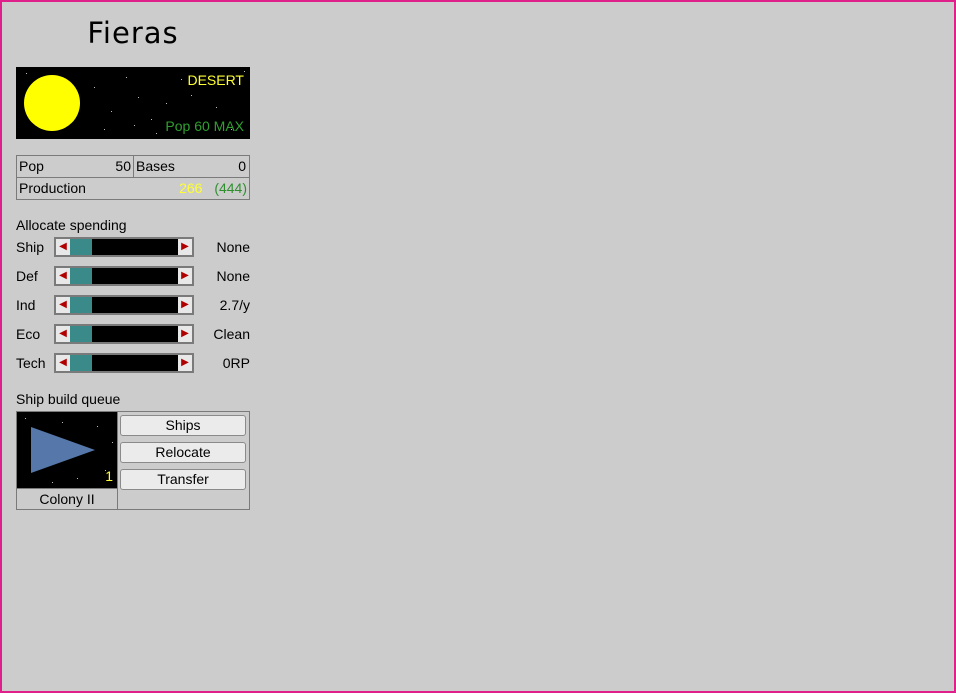  Describe the element at coordinates (27, 276) in the screenshot. I see `alloc-label: Def` at that location.